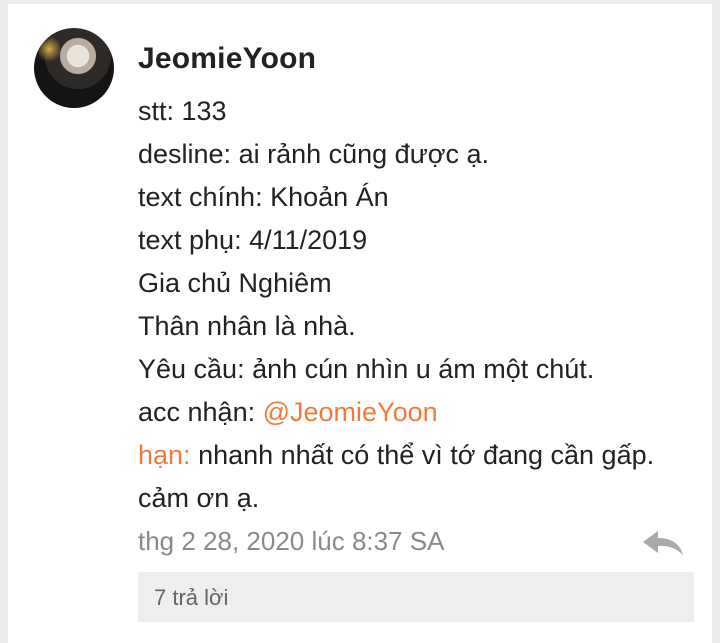  I want to click on reply-arrow-icon, so click(663, 543).